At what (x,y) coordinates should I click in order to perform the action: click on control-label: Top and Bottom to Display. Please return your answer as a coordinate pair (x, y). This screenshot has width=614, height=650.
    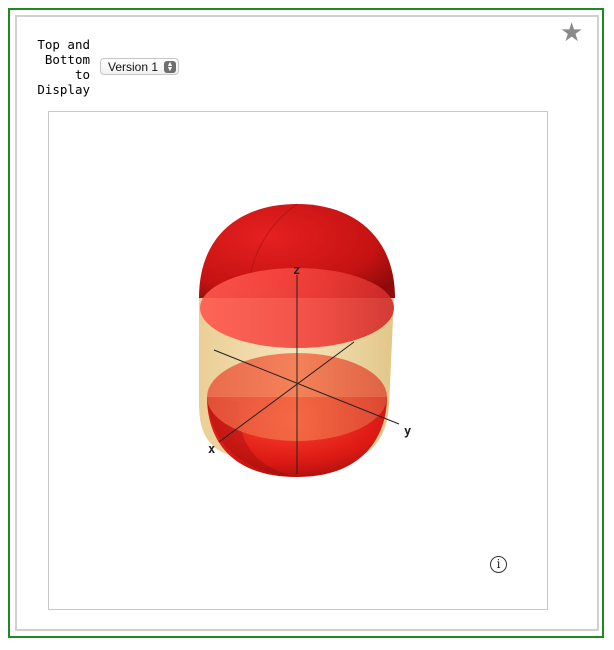
    Looking at the image, I should click on (63, 67).